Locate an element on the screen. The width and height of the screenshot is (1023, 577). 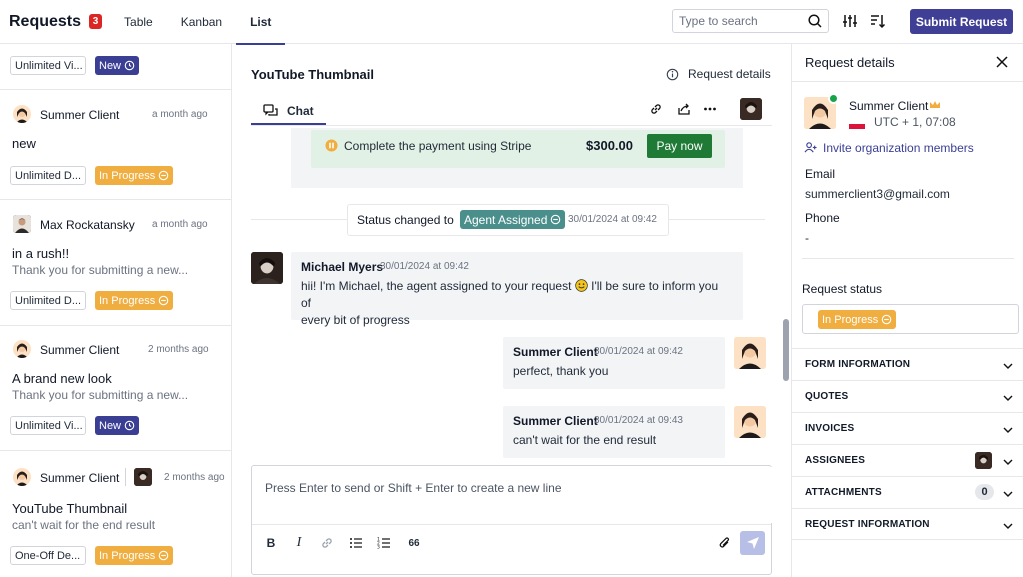
pause-icon is located at coordinates (331, 145).